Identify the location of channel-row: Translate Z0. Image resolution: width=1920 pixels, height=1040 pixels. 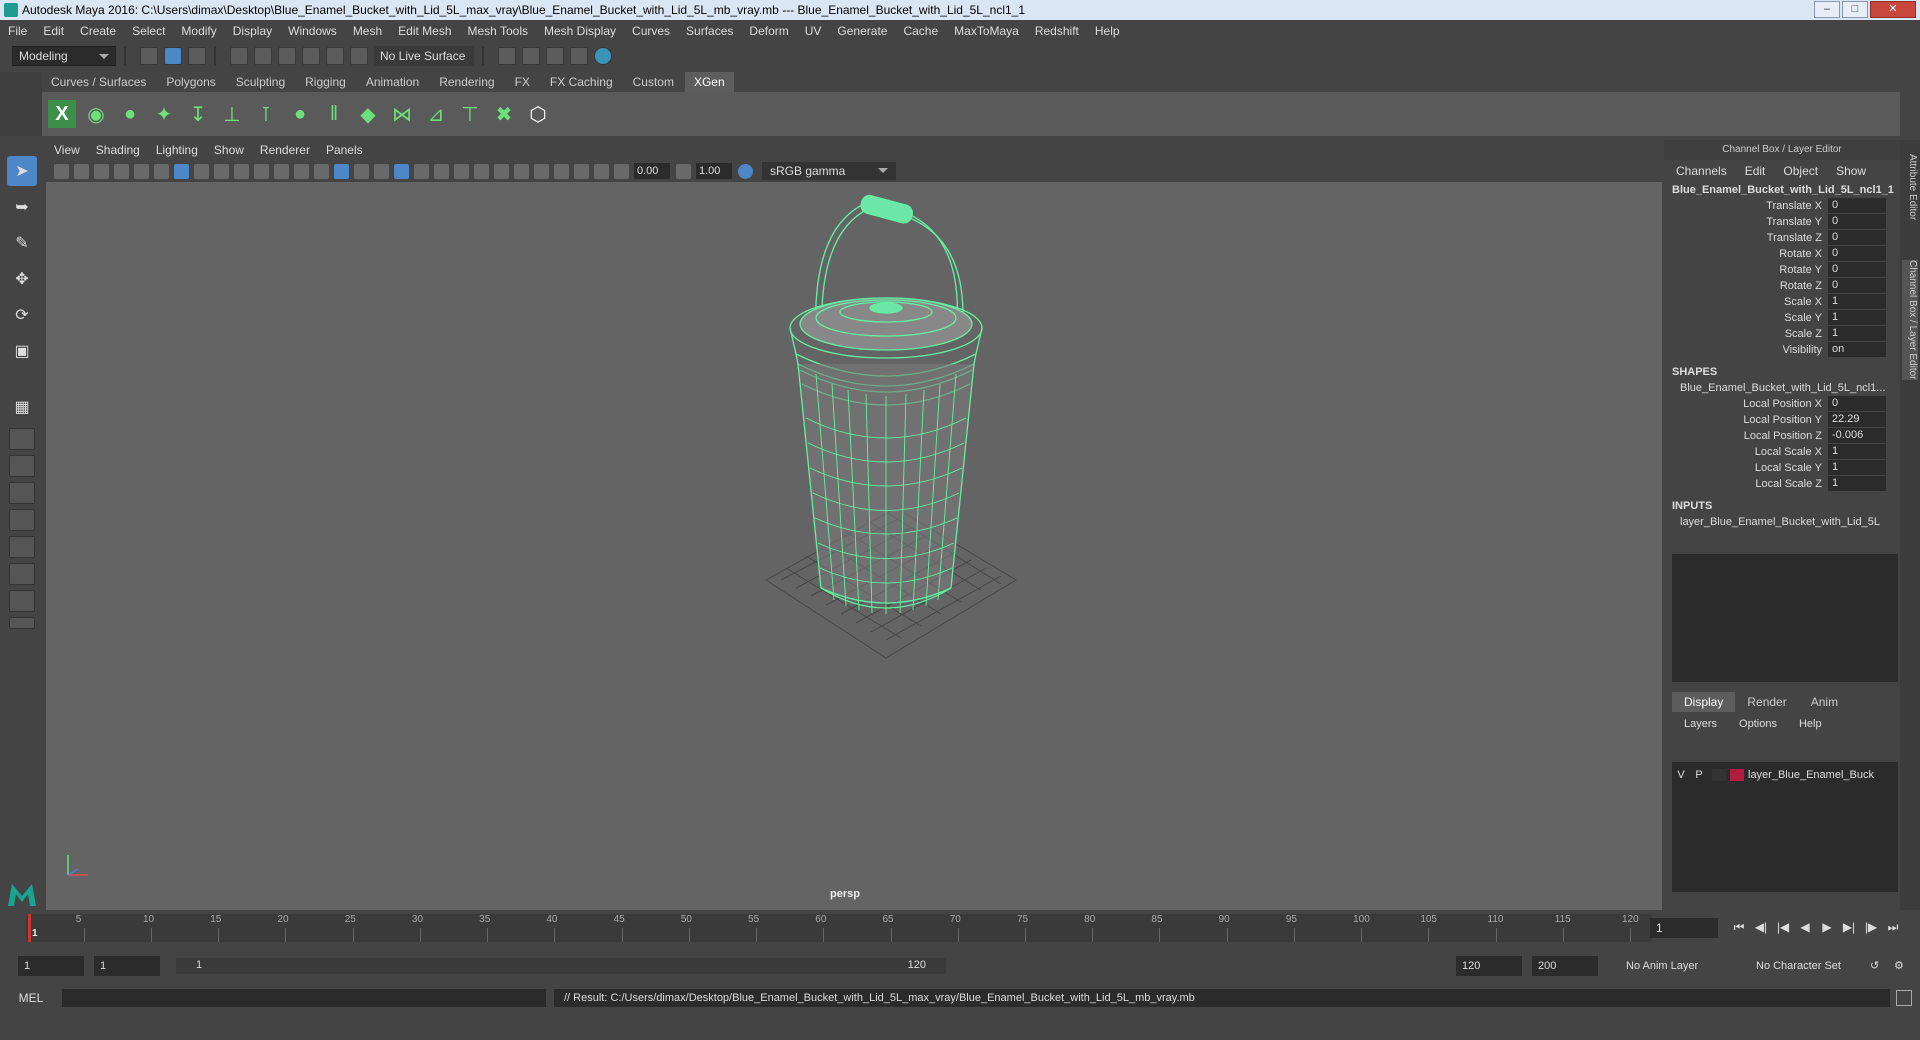
(1782, 238).